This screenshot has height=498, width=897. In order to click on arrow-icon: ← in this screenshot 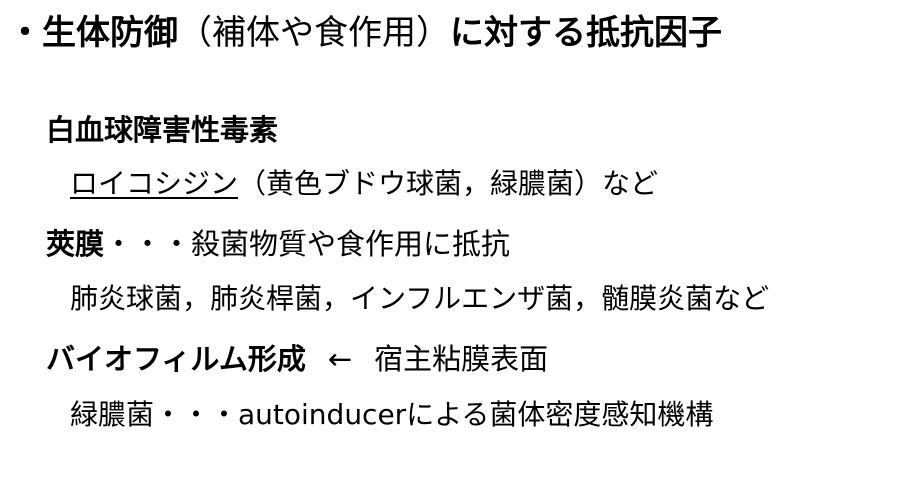, I will do `click(340, 359)`.